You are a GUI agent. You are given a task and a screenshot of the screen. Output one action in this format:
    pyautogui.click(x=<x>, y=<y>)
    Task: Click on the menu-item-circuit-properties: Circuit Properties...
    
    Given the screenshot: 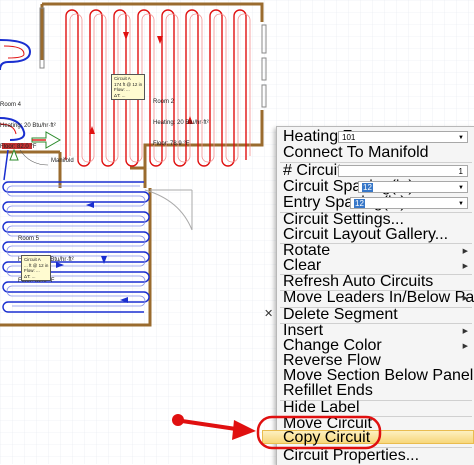 What is the action you would take?
    pyautogui.click(x=351, y=456)
    